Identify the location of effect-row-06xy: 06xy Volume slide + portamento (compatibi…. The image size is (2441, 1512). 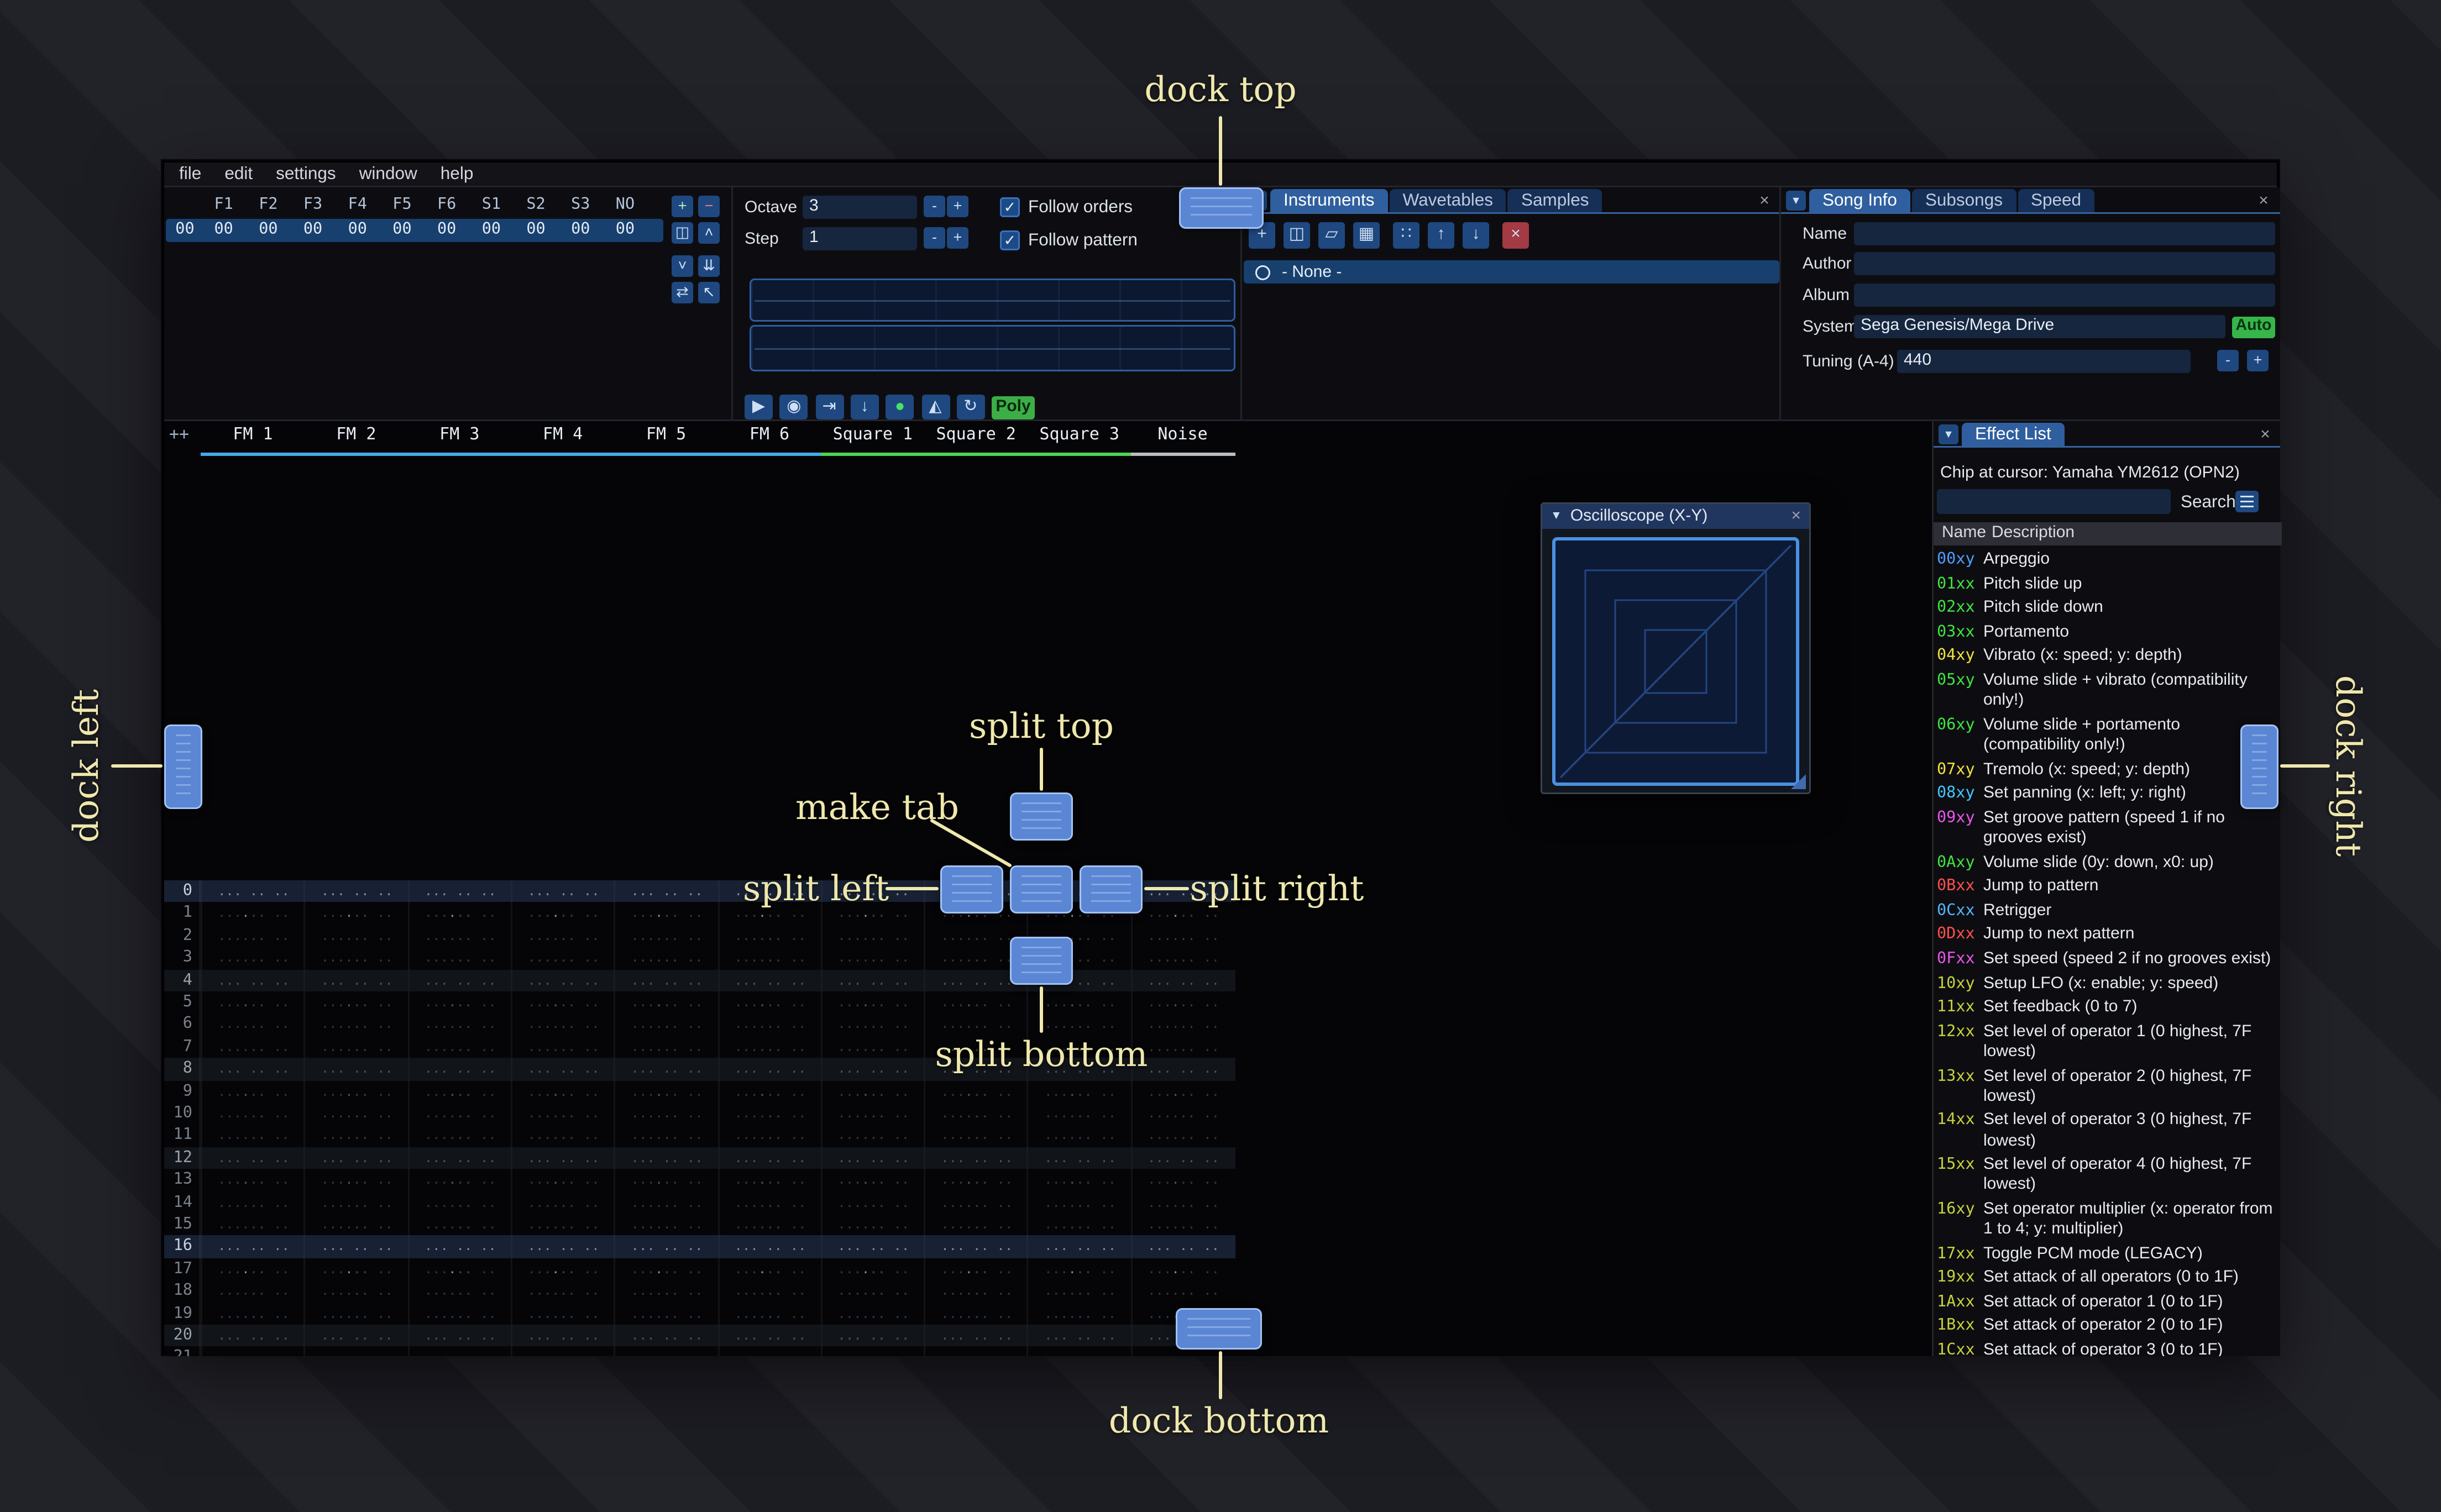
(2107, 736).